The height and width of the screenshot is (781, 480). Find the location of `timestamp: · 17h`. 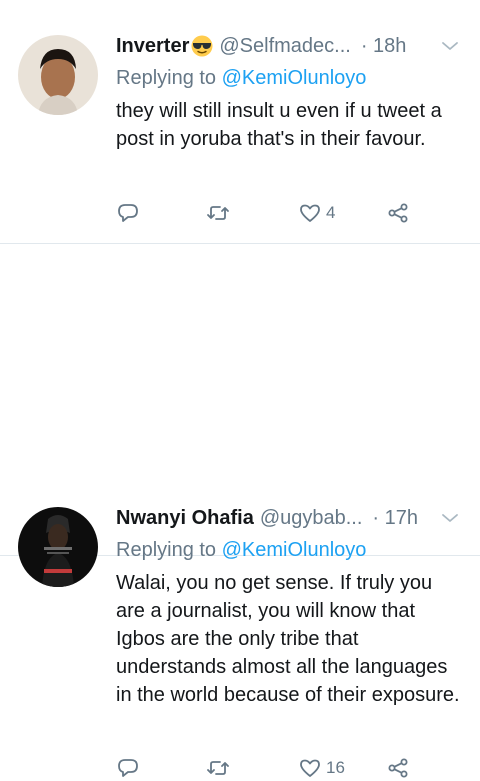

timestamp: · 17h is located at coordinates (395, 518).